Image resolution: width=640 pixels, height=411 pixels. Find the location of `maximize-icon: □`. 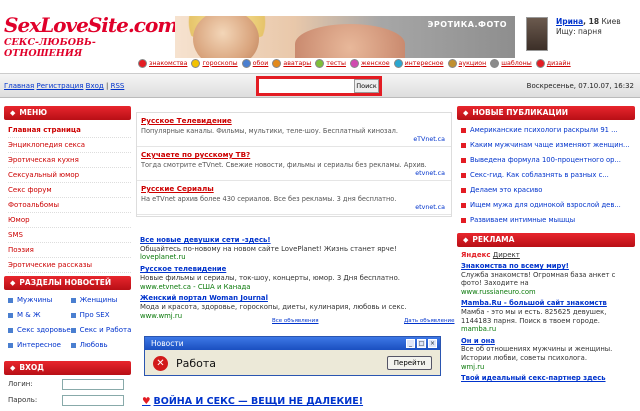

maximize-icon: □ is located at coordinates (421, 343).